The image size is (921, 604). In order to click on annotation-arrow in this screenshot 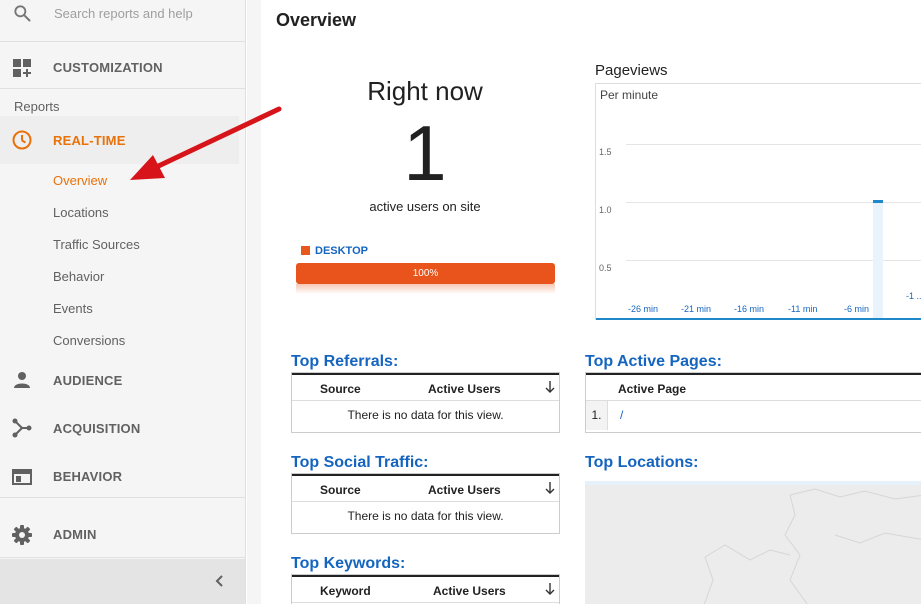, I will do `click(206, 143)`.